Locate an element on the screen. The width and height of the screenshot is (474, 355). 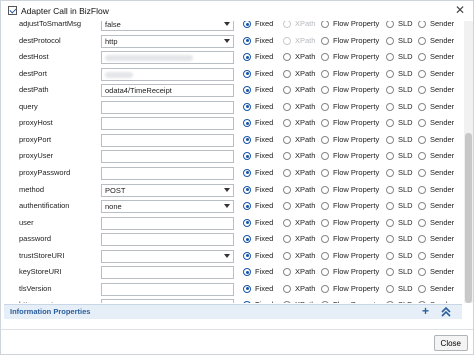
close-icon: ✕ is located at coordinates (460, 10).